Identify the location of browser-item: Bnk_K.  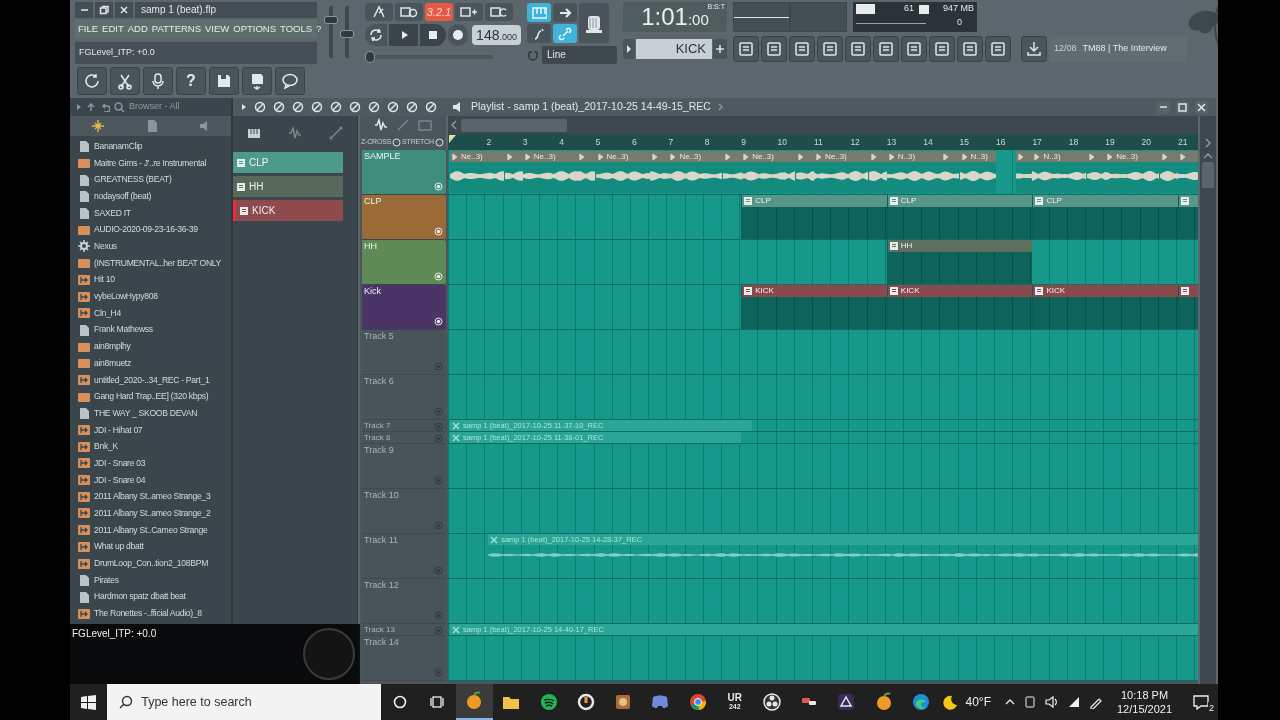
(154, 447).